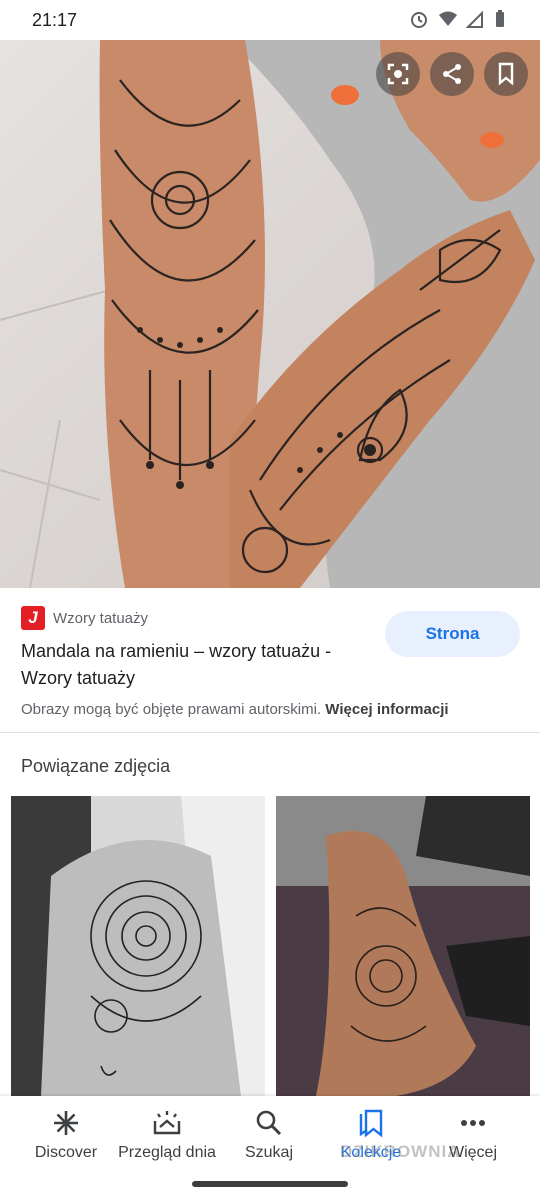 This screenshot has height=1200, width=540. What do you see at coordinates (473, 1123) in the screenshot?
I see `more-icon` at bounding box center [473, 1123].